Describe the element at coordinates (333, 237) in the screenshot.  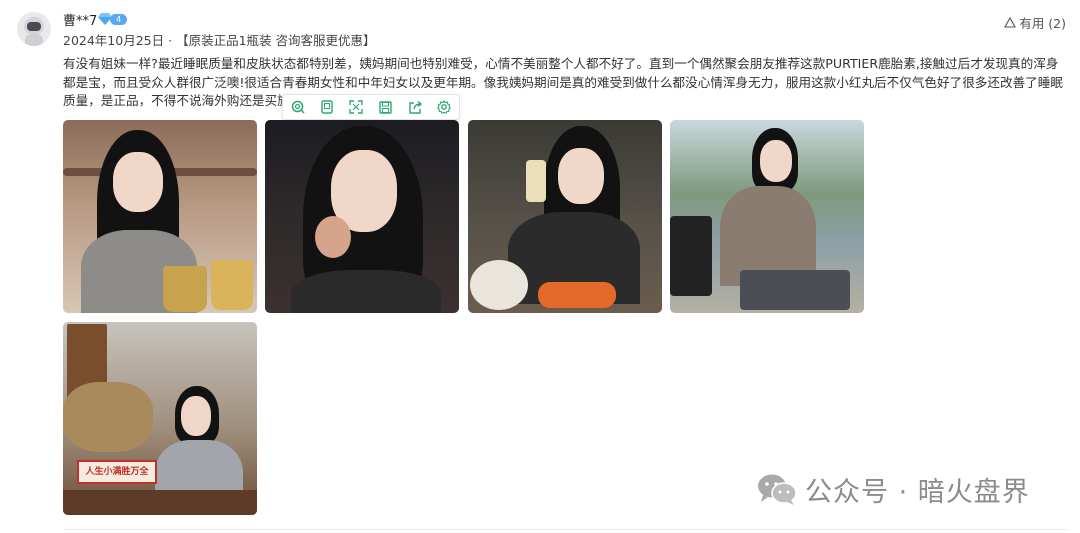
I see `compact-shape` at that location.